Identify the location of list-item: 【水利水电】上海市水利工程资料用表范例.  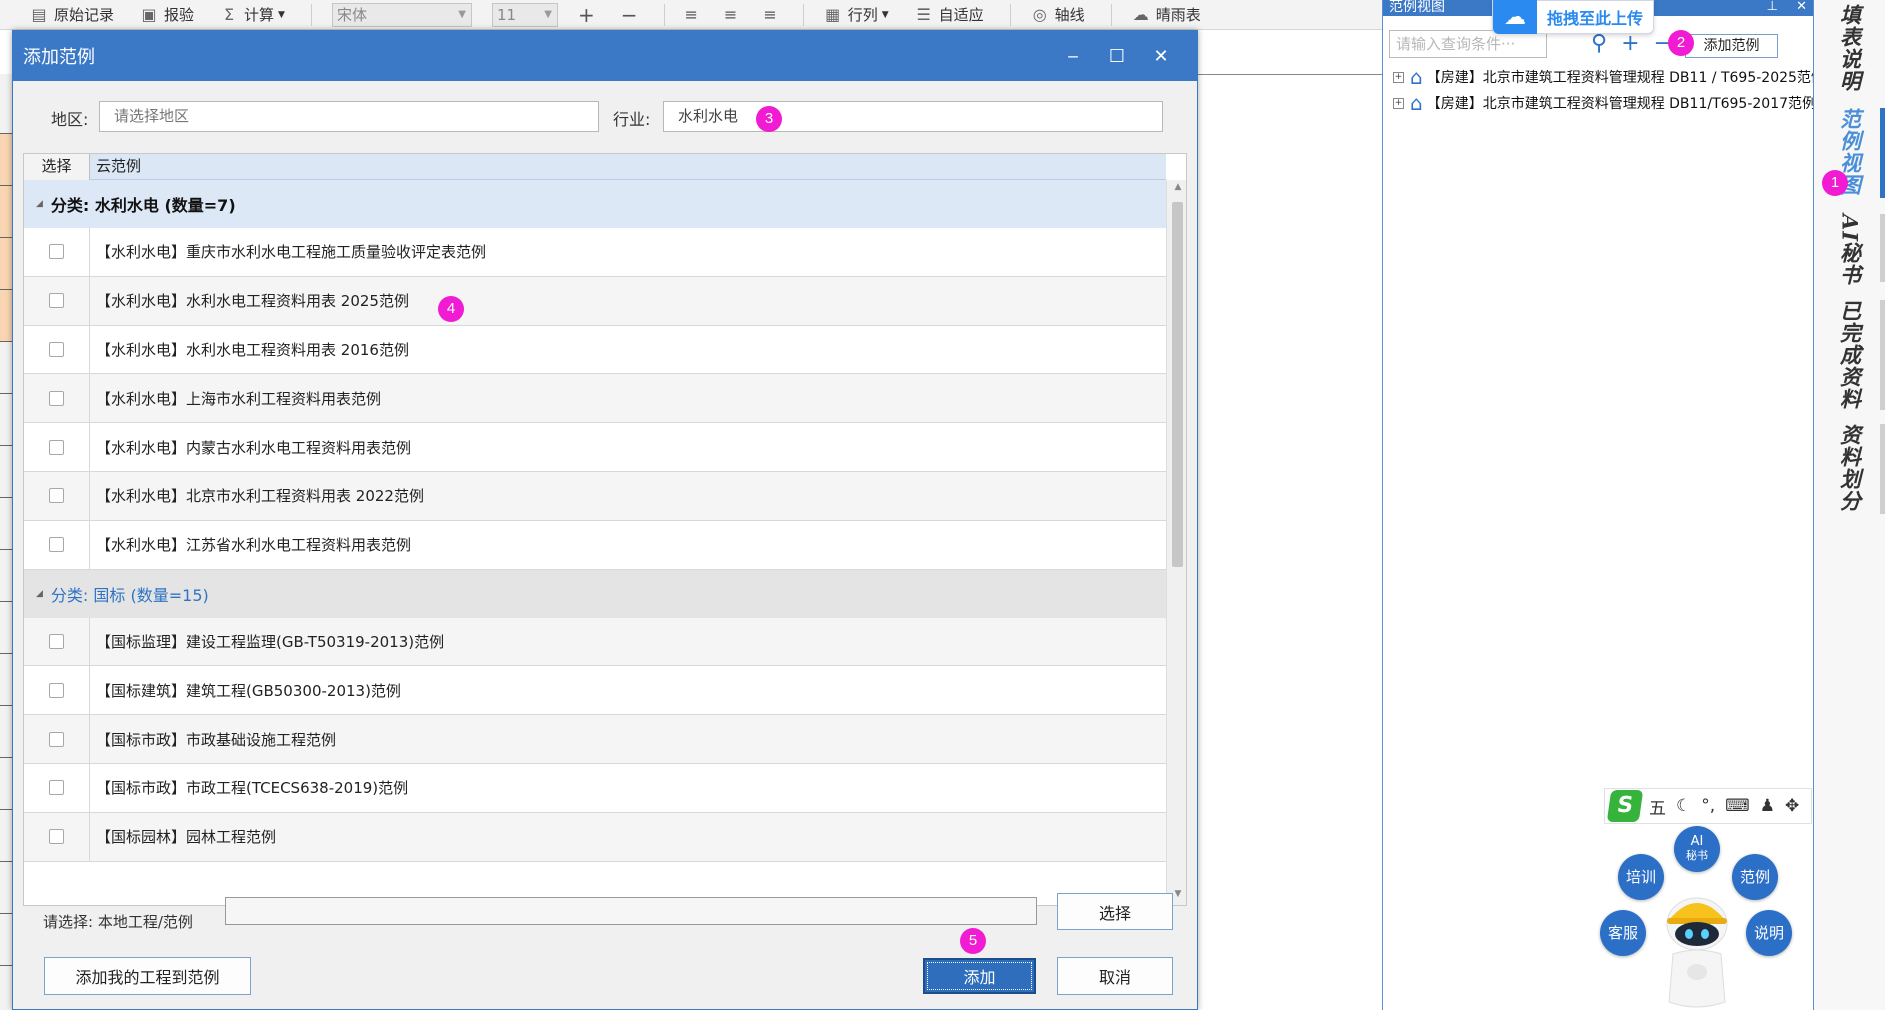
(595, 399).